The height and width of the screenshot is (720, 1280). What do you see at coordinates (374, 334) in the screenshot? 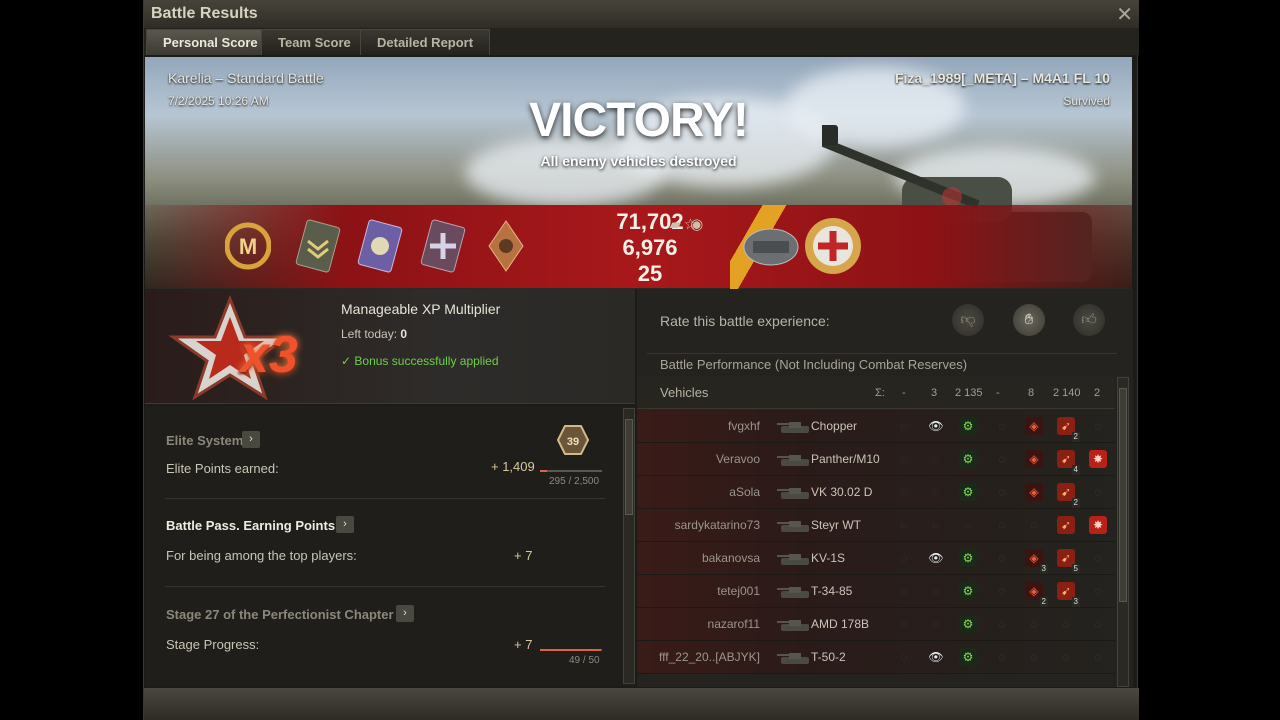
I see `left-today: Left today: 0` at bounding box center [374, 334].